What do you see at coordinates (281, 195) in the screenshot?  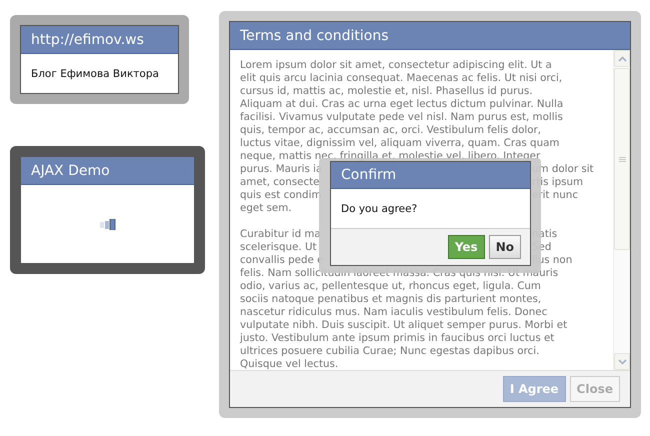 I see `text-fragment: quis est condim` at bounding box center [281, 195].